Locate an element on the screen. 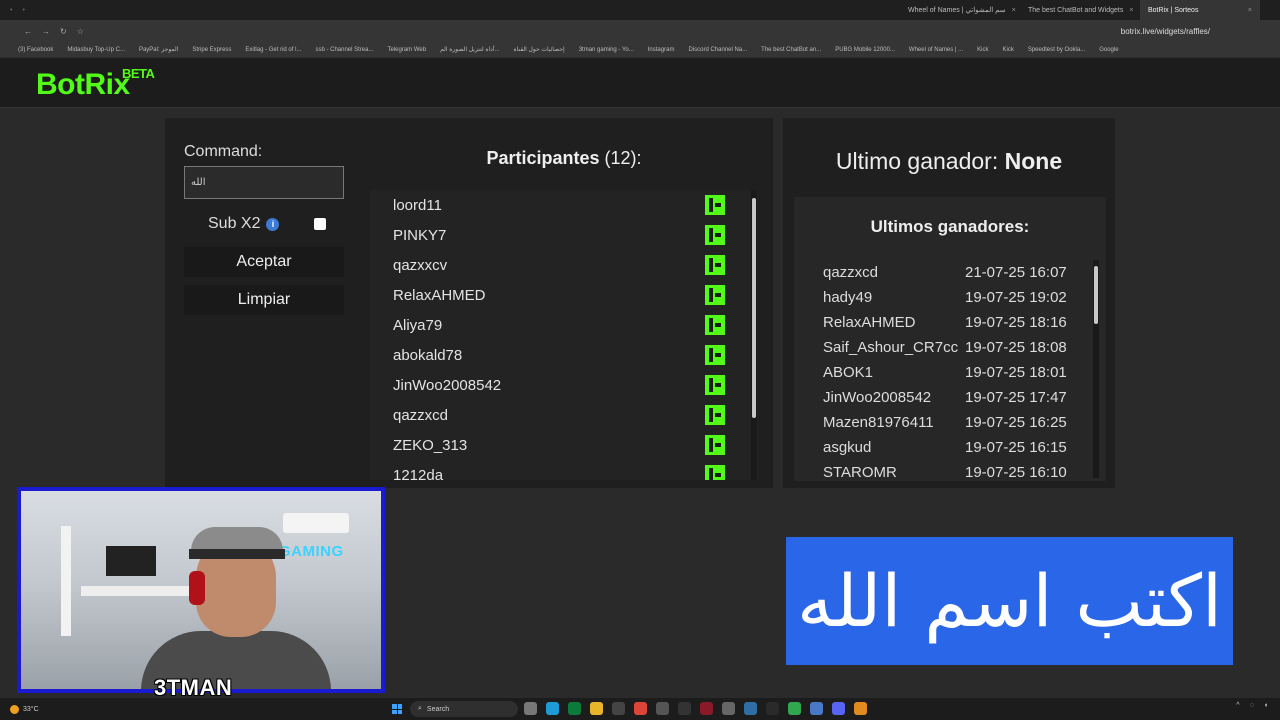  star-icon: ☆ is located at coordinates (80, 31).